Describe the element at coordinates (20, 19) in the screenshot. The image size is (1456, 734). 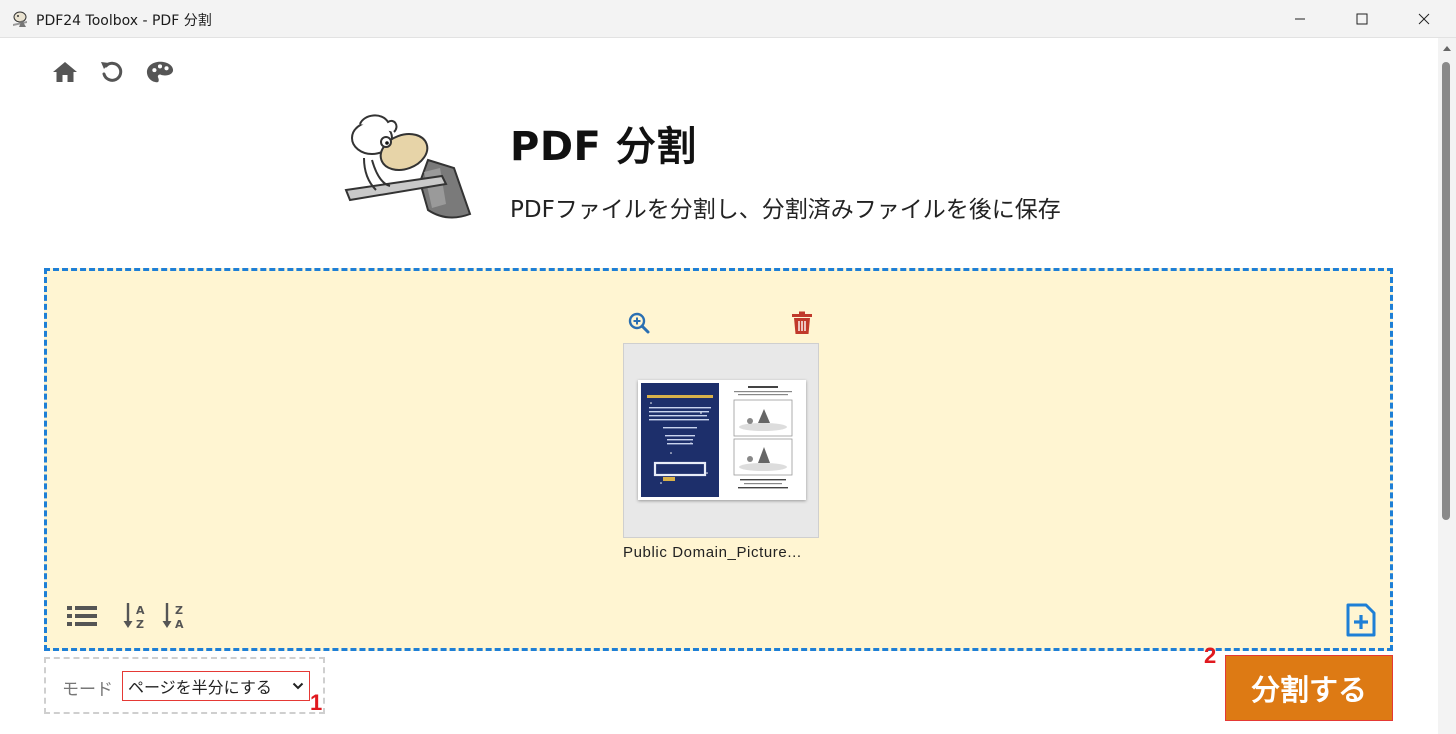
I see `app-logo-icon` at that location.